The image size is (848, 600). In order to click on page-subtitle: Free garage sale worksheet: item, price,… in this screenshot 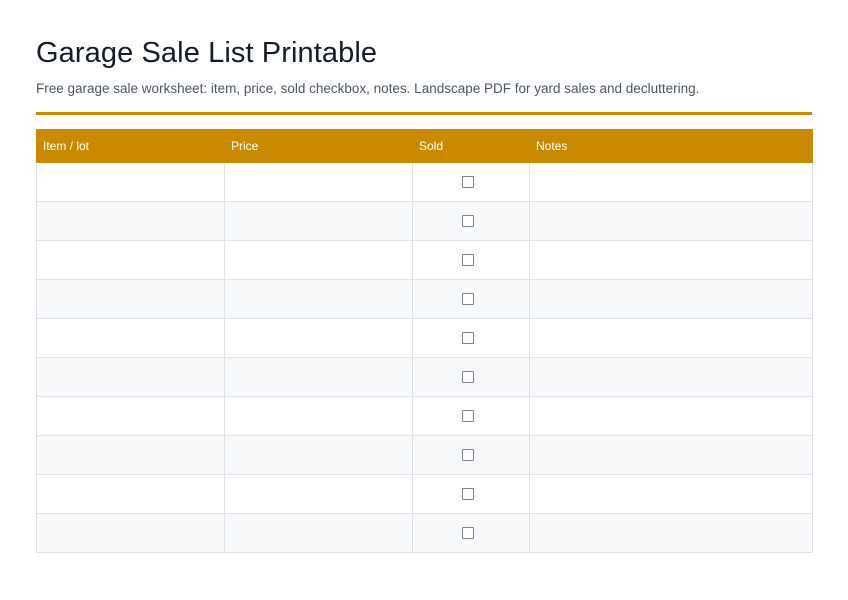, I will do `click(368, 88)`.